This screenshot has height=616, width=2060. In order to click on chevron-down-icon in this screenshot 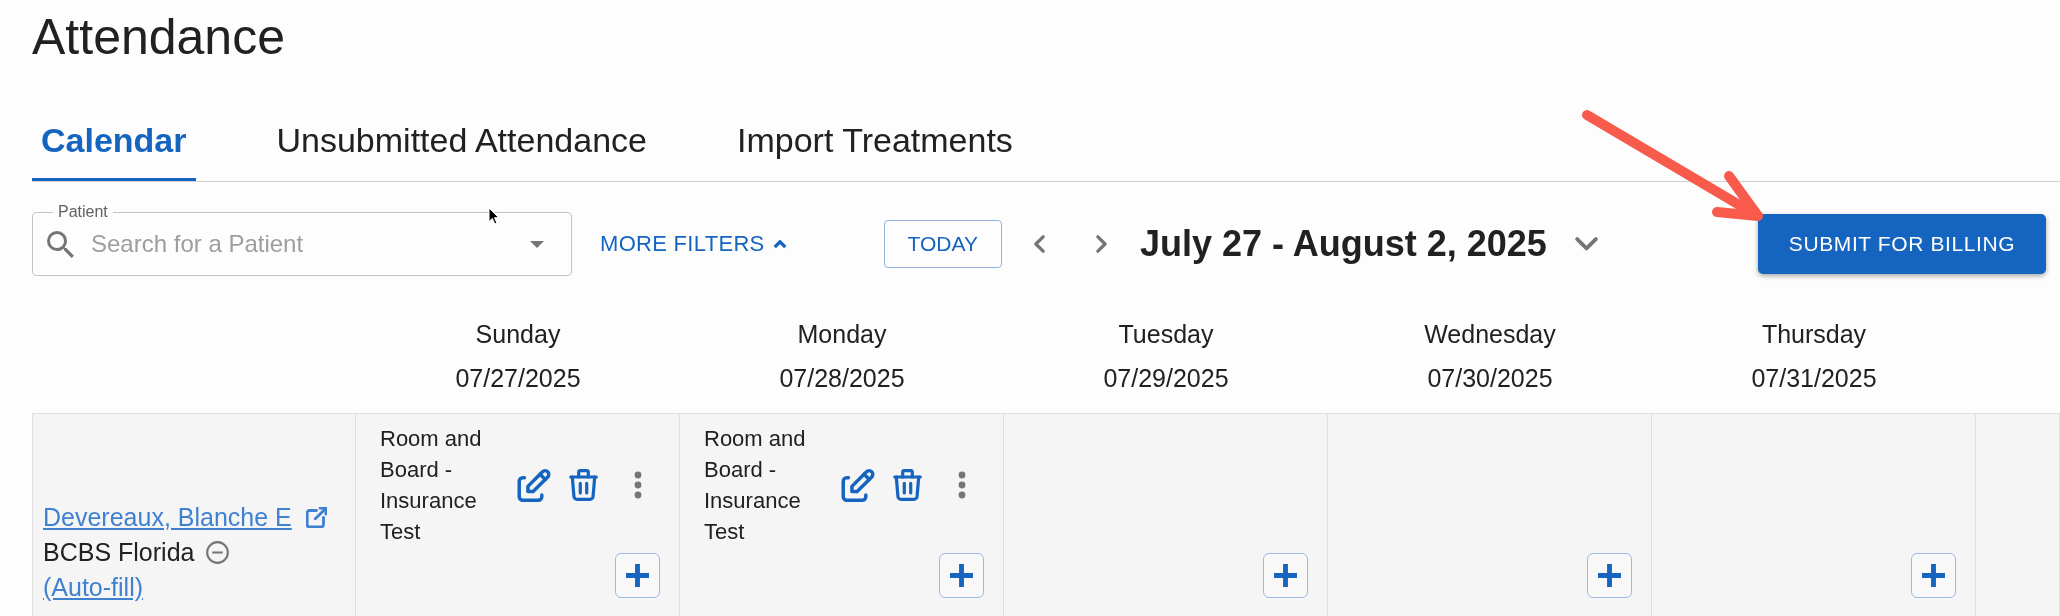, I will do `click(1586, 244)`.